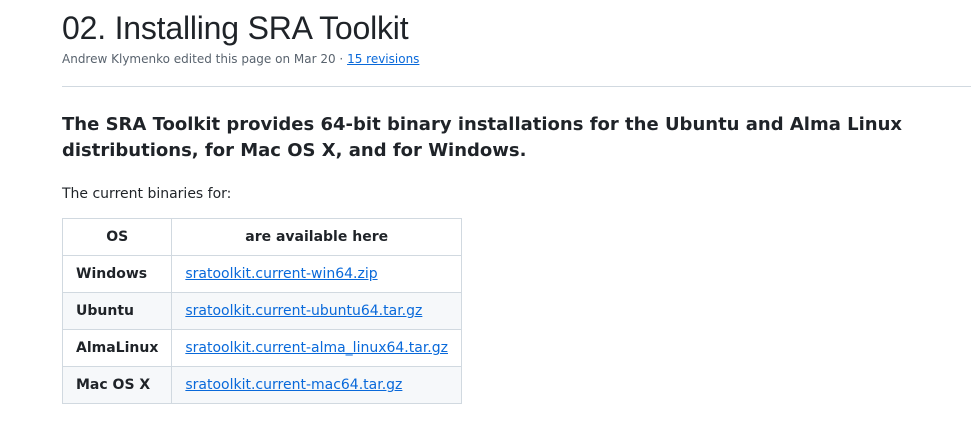 The height and width of the screenshot is (423, 971). I want to click on os-name: Ubuntu, so click(117, 311).